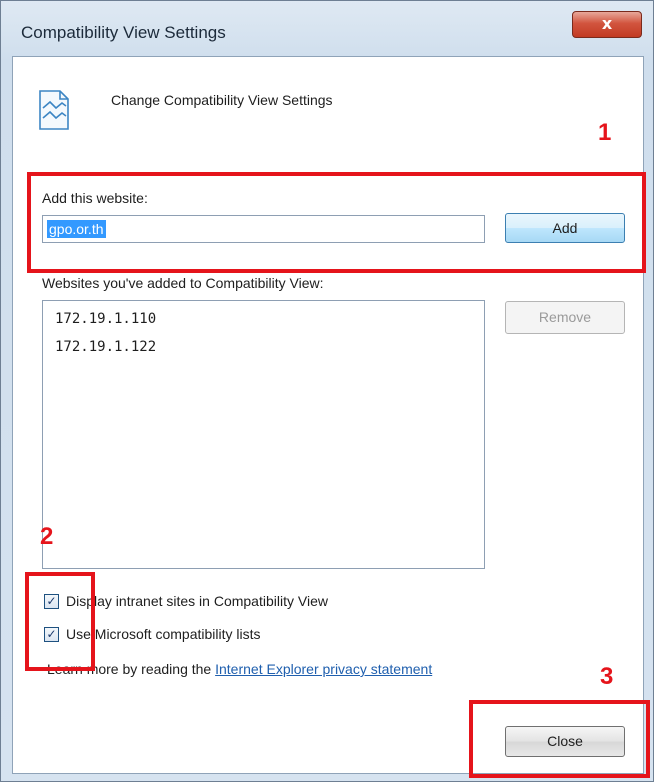 The height and width of the screenshot is (782, 654). What do you see at coordinates (105, 319) in the screenshot?
I see `list-item: 172.19.1.110` at bounding box center [105, 319].